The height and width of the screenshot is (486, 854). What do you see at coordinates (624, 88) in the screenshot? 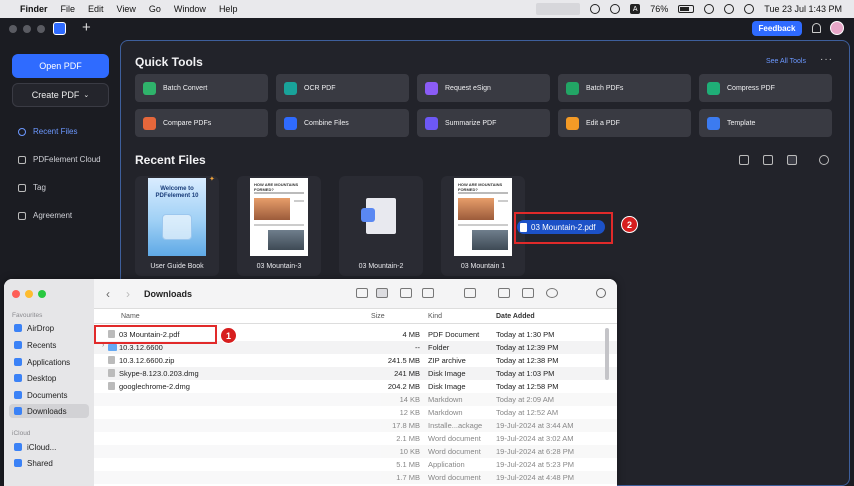
I see `tool-batch-pdfs: Batch PDFs` at bounding box center [624, 88].